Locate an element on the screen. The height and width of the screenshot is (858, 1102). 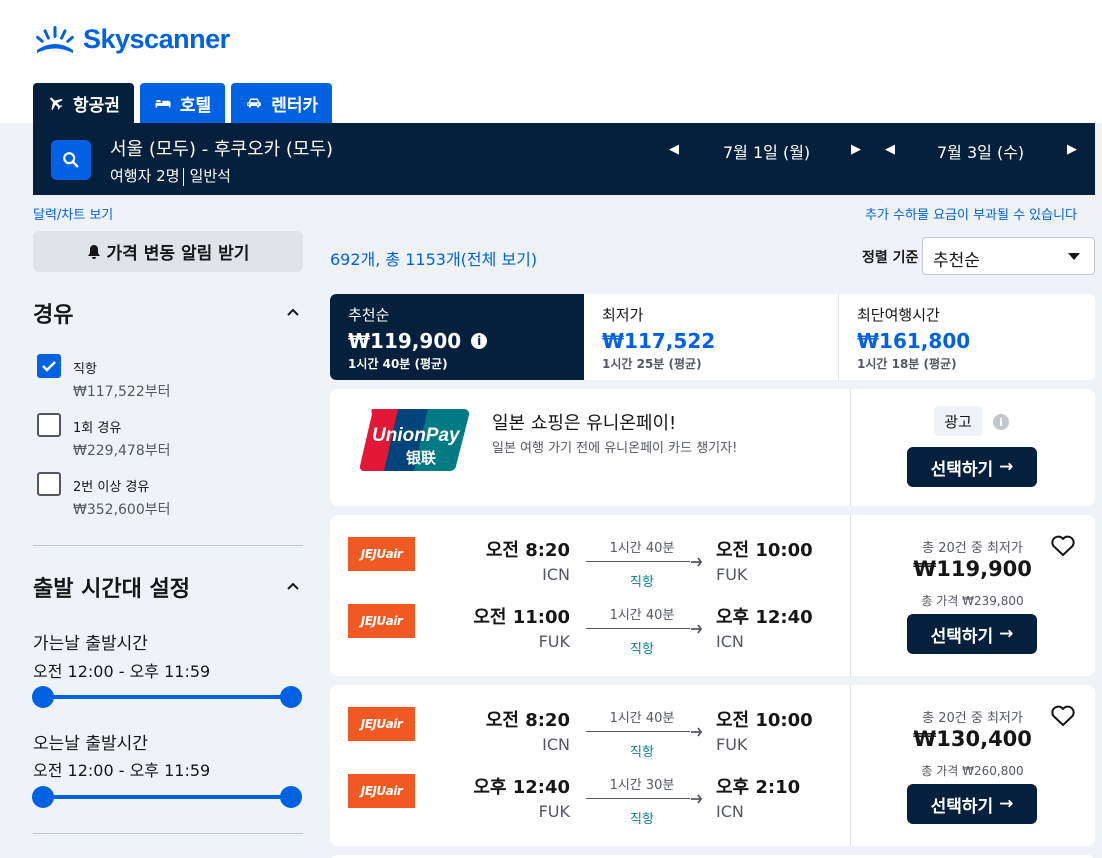
prev-depart-date-button: ◀ is located at coordinates (674, 149).